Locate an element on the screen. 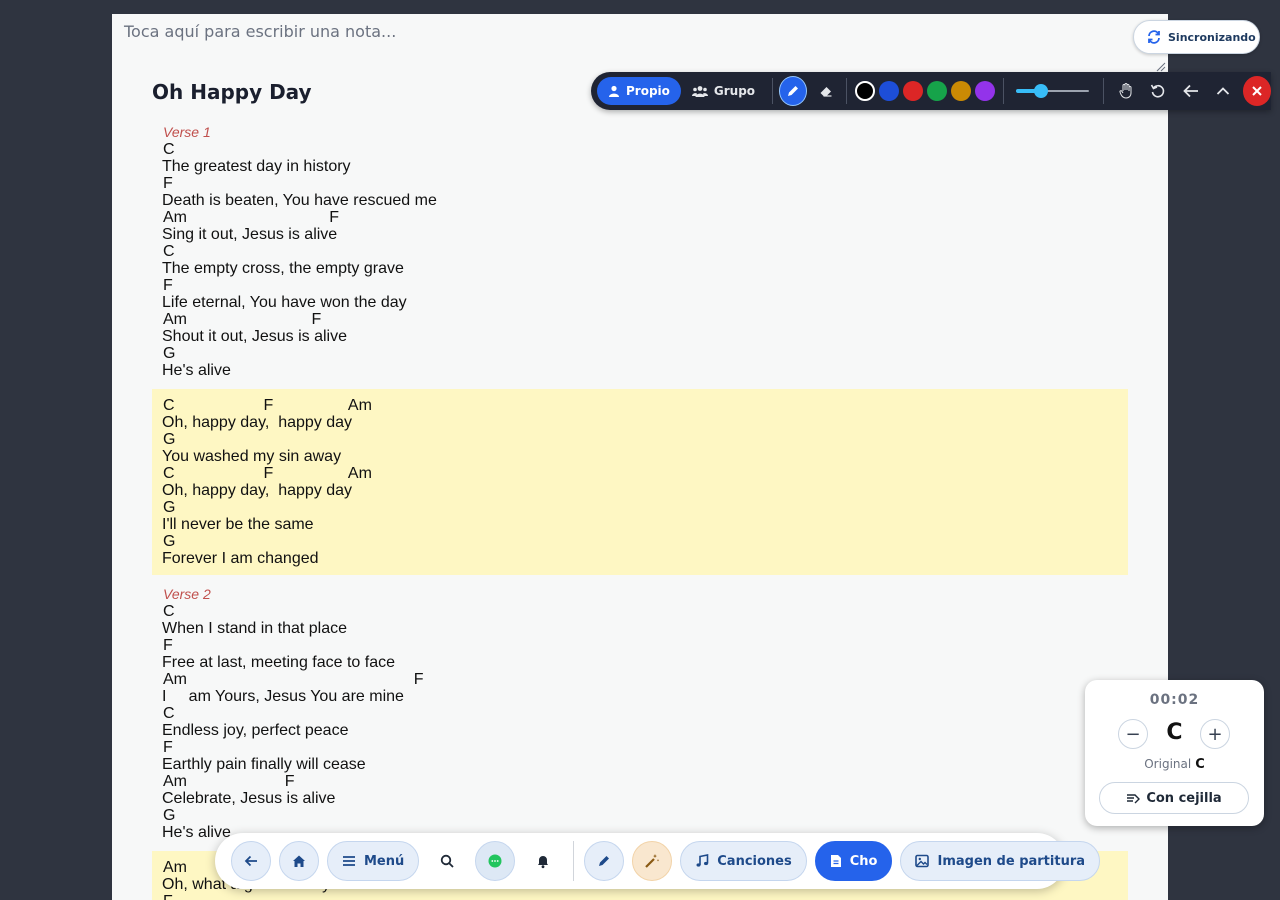 Image resolution: width=1280 pixels, height=900 pixels. eraser-icon is located at coordinates (826, 92).